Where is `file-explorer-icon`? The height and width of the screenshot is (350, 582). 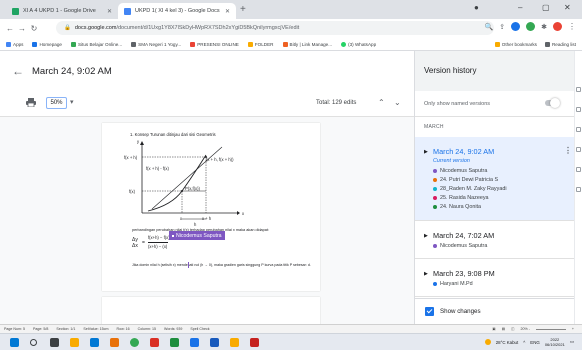
file-explorer-icon is located at coordinates (74, 342).